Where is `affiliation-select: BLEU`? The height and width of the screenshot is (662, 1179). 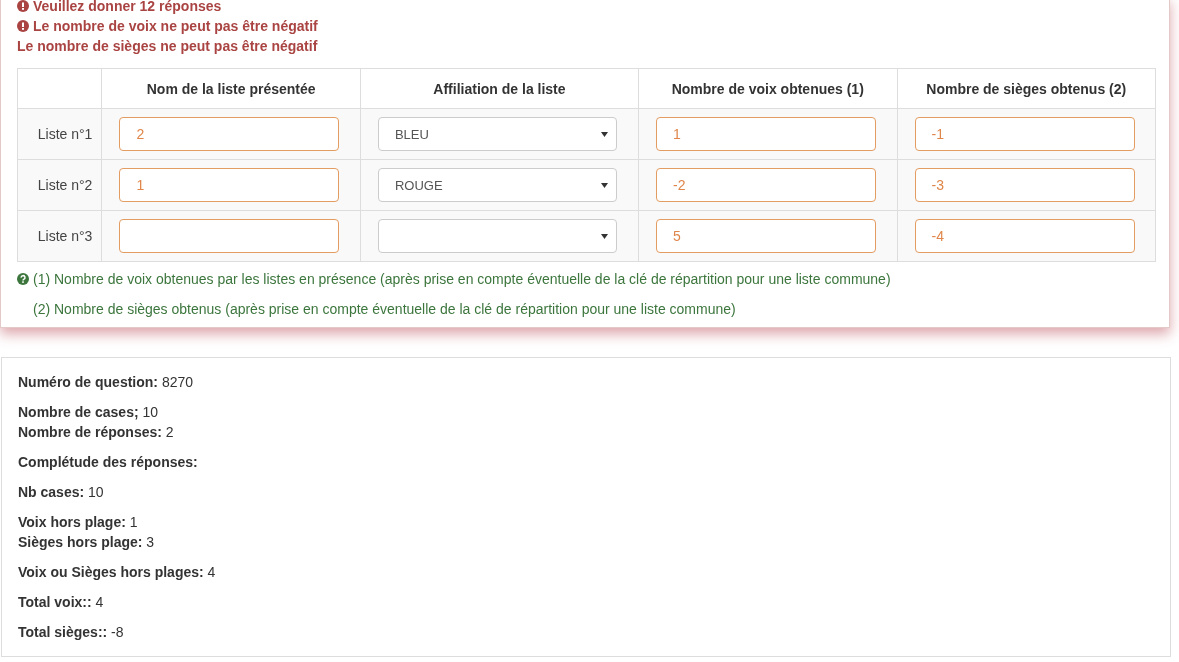
affiliation-select: BLEU is located at coordinates (497, 134).